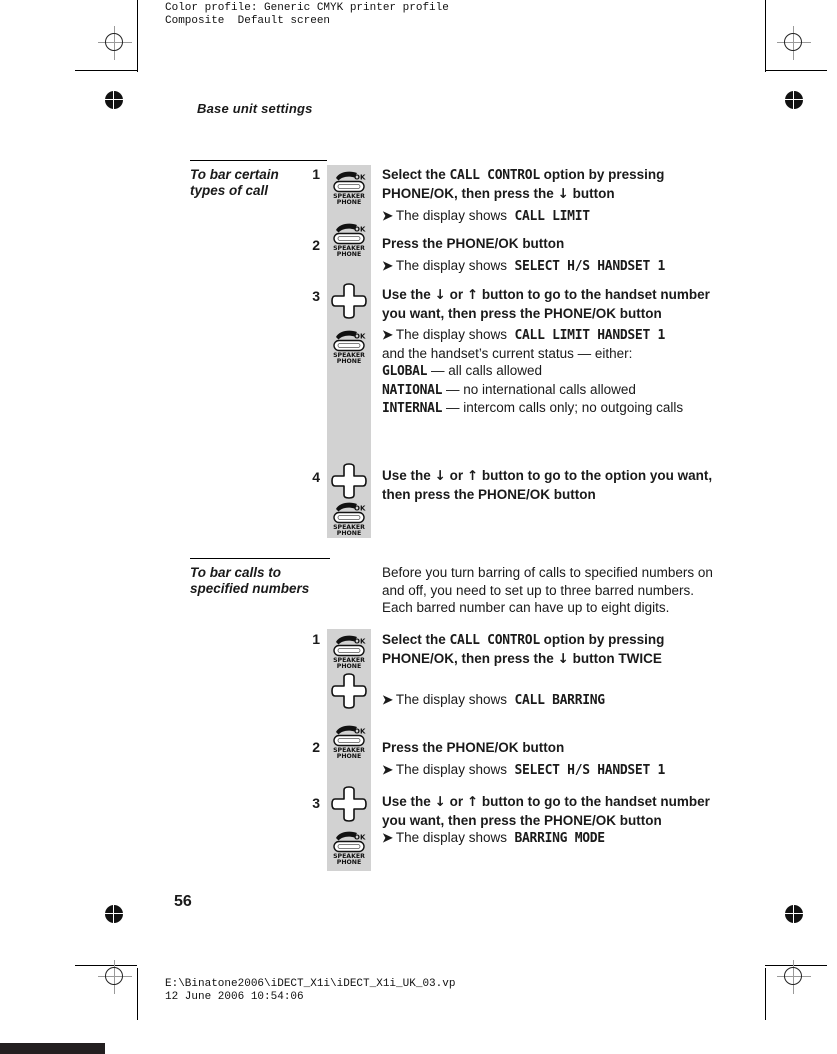 The width and height of the screenshot is (837, 1054). What do you see at coordinates (234, 997) in the screenshot?
I see `prepress-footer-line2: 12 June 2006 10:54:06` at bounding box center [234, 997].